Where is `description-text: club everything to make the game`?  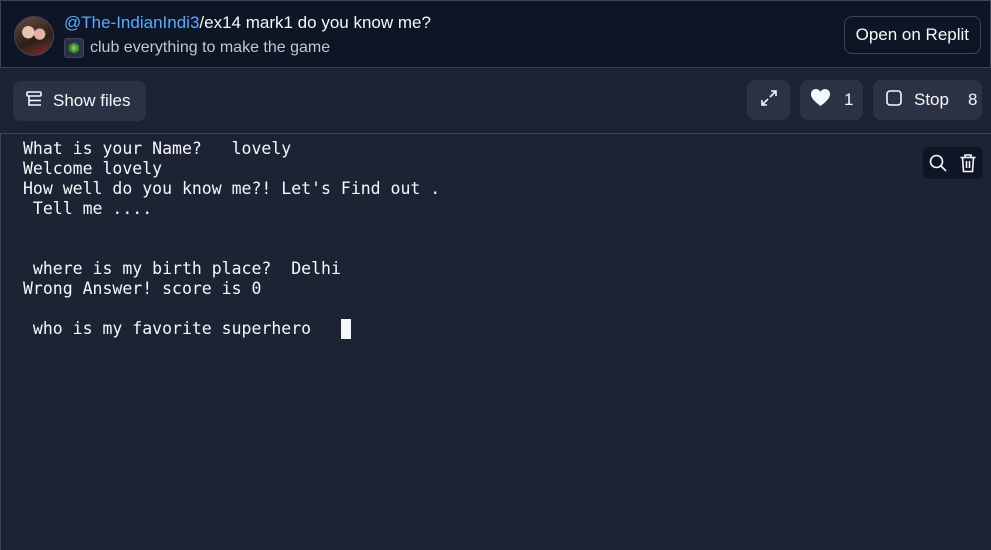 description-text: club everything to make the game is located at coordinates (210, 47).